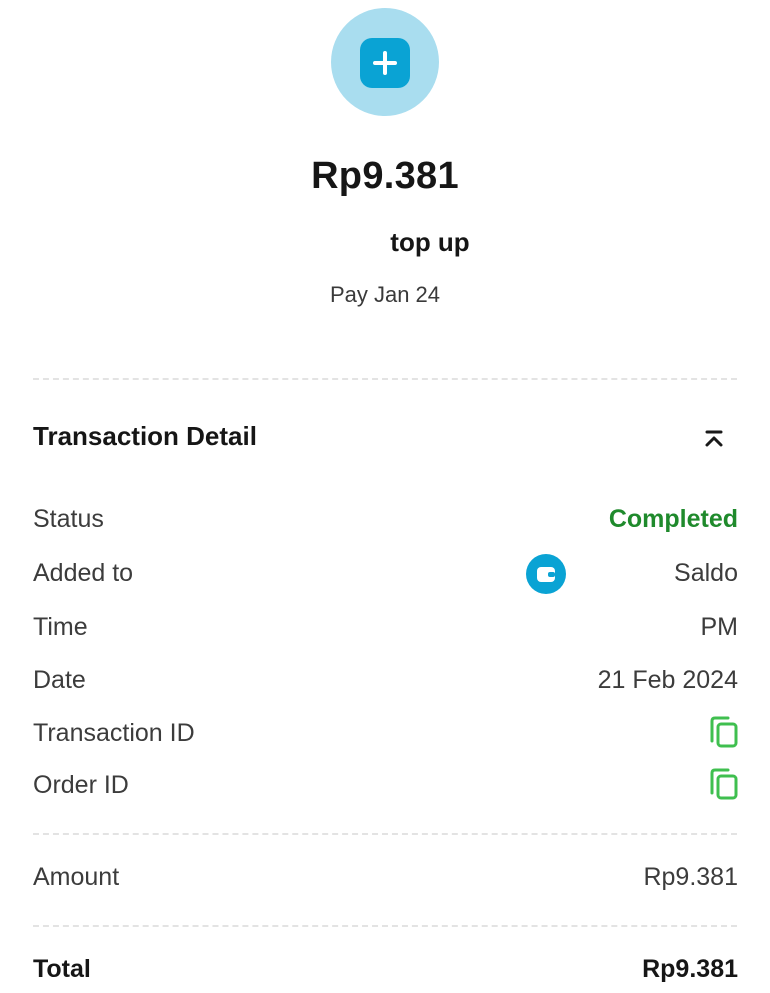 The width and height of the screenshot is (770, 993). Describe the element at coordinates (546, 574) in the screenshot. I see `wallet-icon` at that location.